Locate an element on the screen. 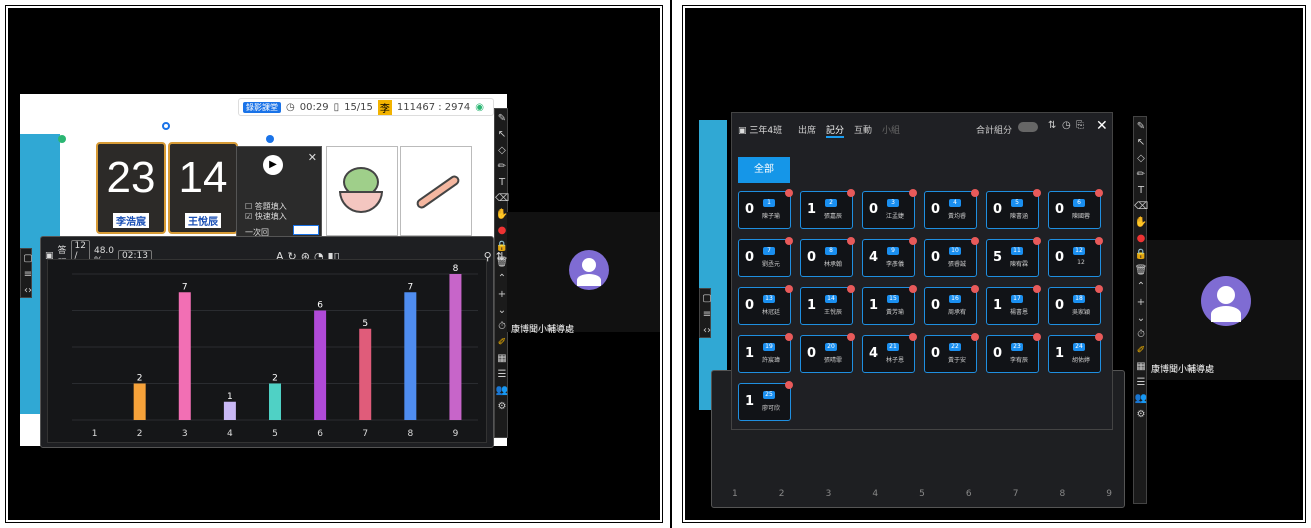 This screenshot has width=1311, height=528. hand-icon: ✋ is located at coordinates (1141, 223).